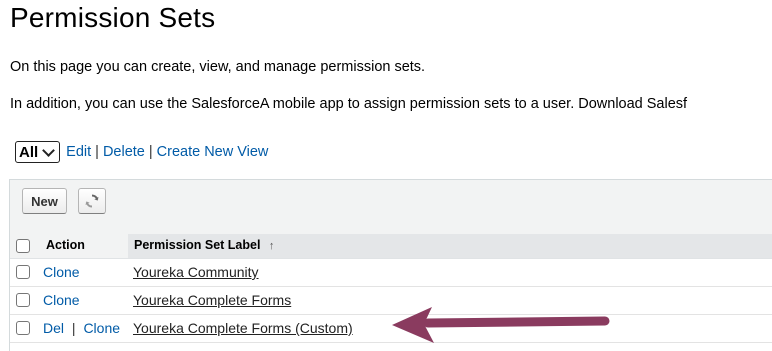  What do you see at coordinates (391, 301) in the screenshot?
I see `table-row: Clone Youreka Complete Forms` at bounding box center [391, 301].